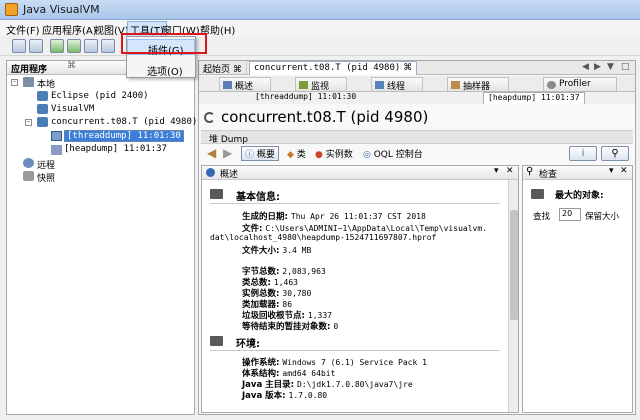 This screenshot has width=640, height=420. What do you see at coordinates (245, 84) in the screenshot?
I see `subtab-overview: 概述` at bounding box center [245, 84].